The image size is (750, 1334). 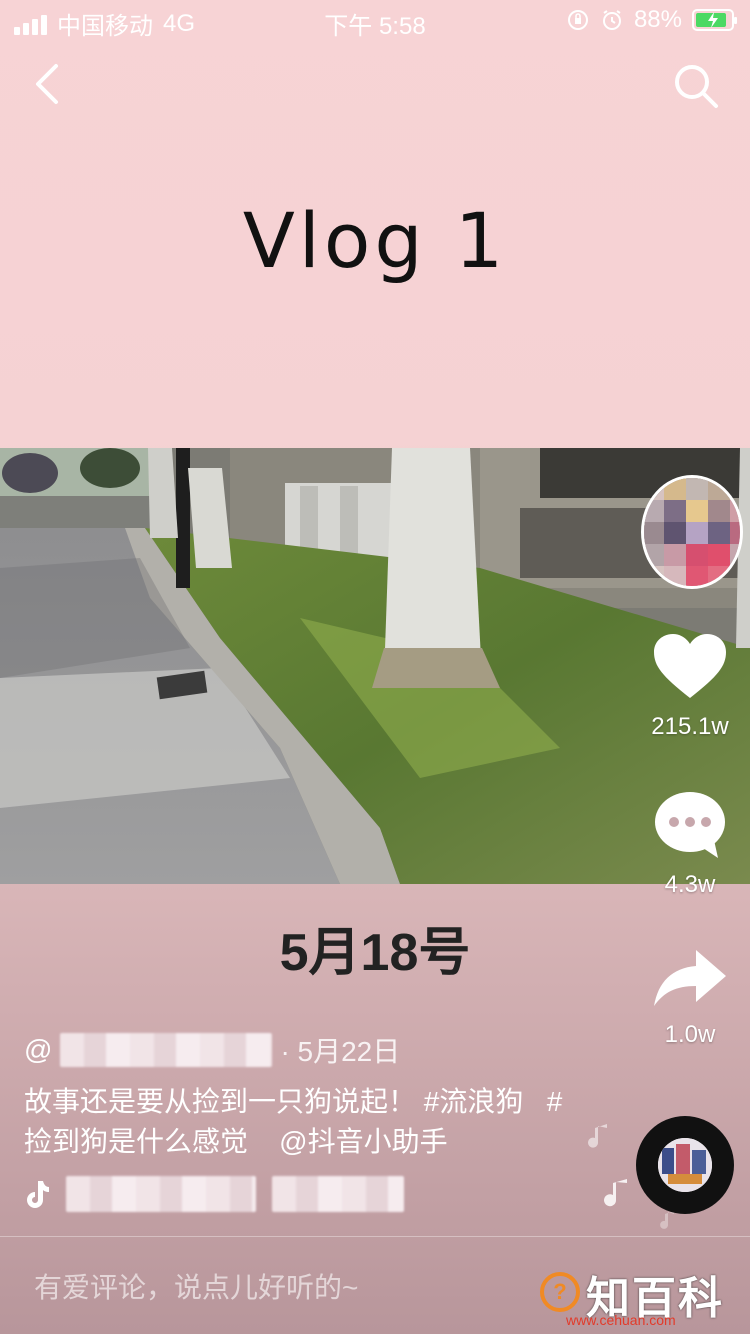 I want to click on watermark-logo-icon: ?, so click(x=560, y=1292).